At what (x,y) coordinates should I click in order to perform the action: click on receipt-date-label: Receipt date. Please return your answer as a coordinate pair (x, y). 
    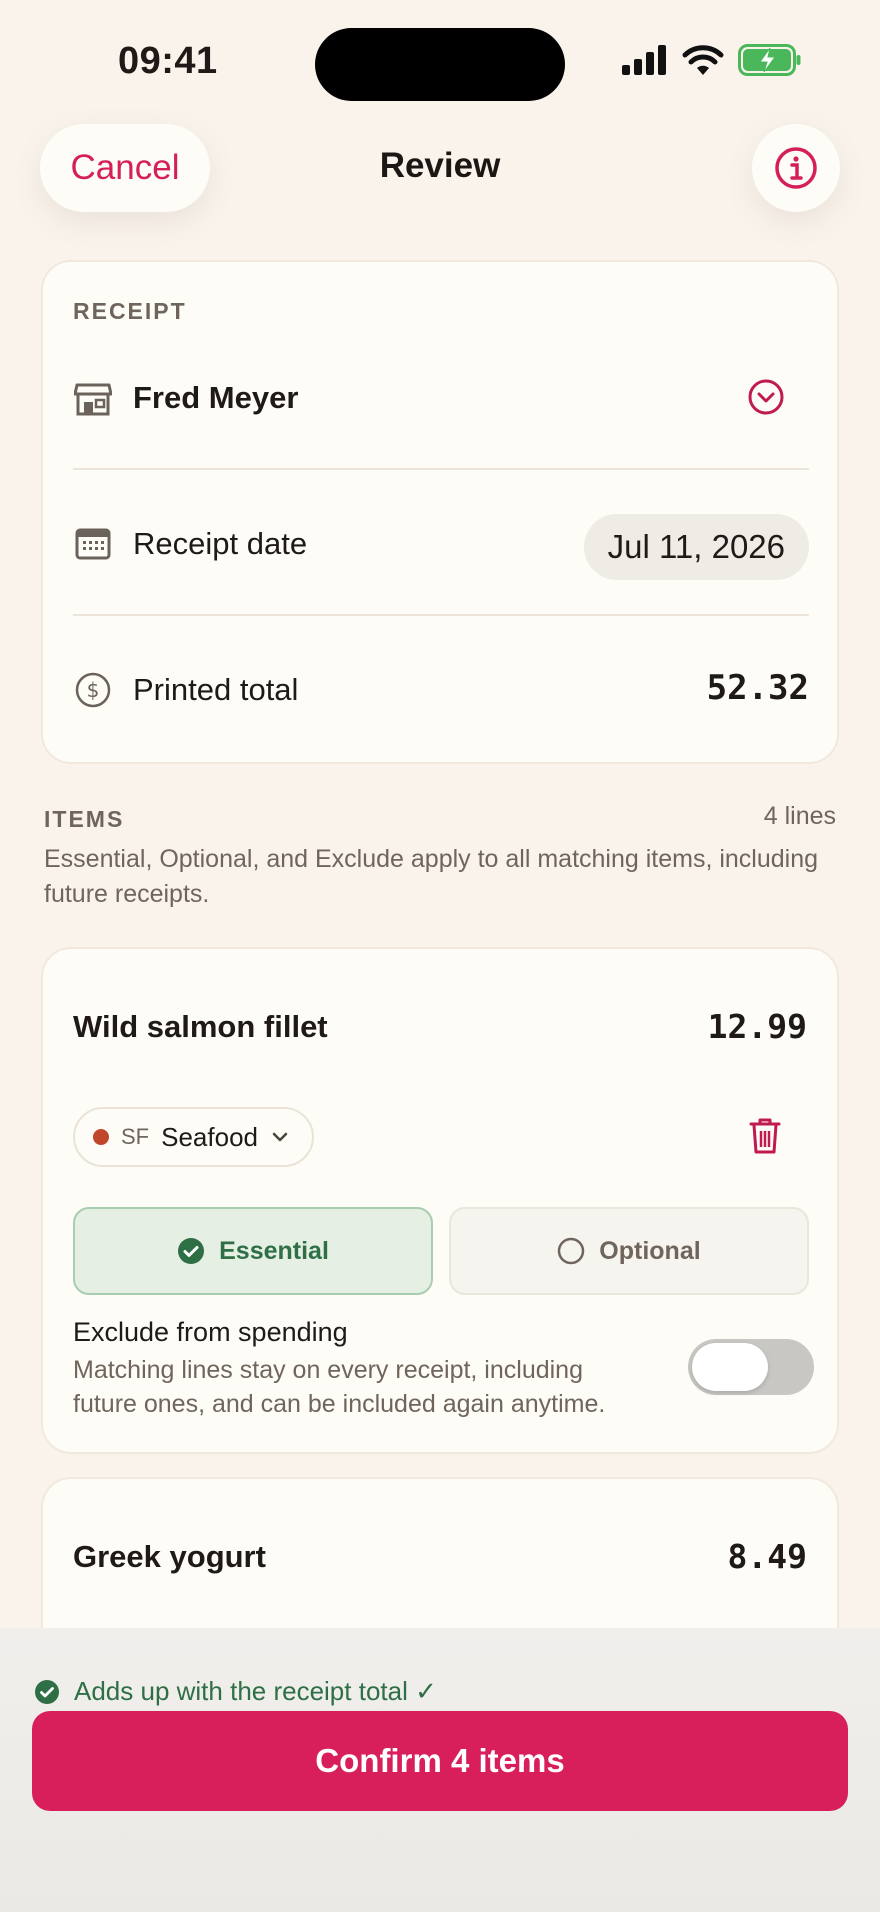
    Looking at the image, I should click on (220, 543).